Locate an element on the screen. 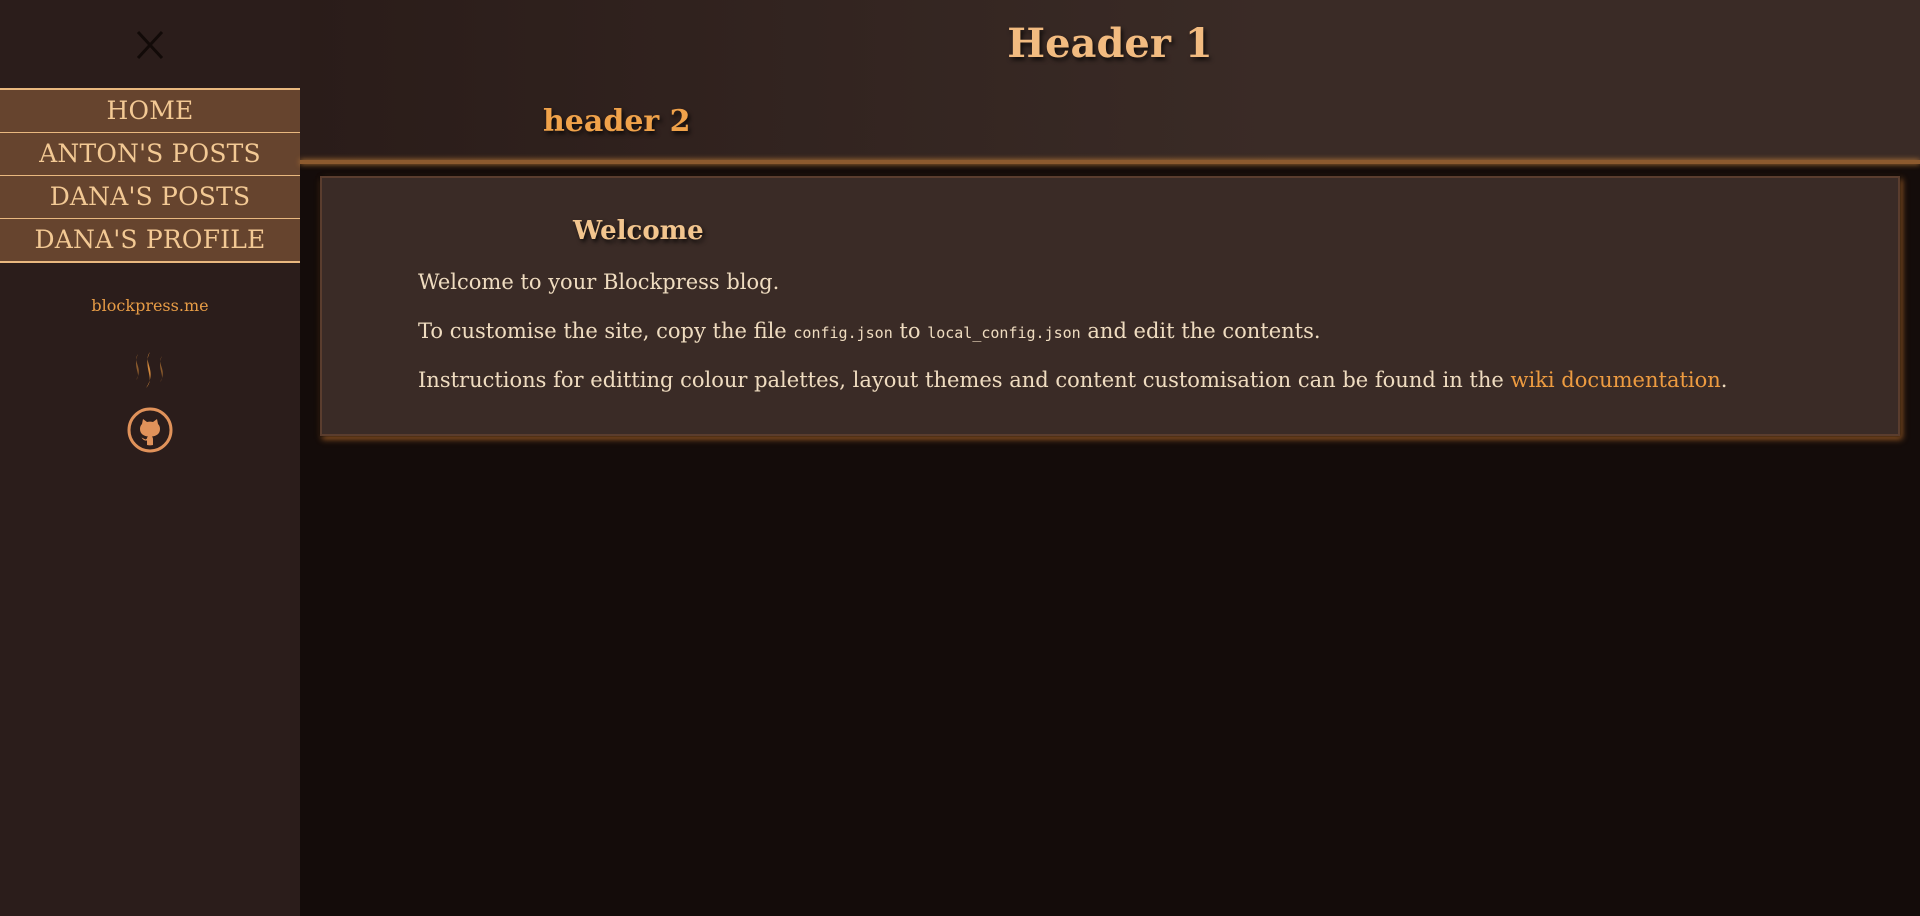  welcome-line-2-mid: to is located at coordinates (910, 331).